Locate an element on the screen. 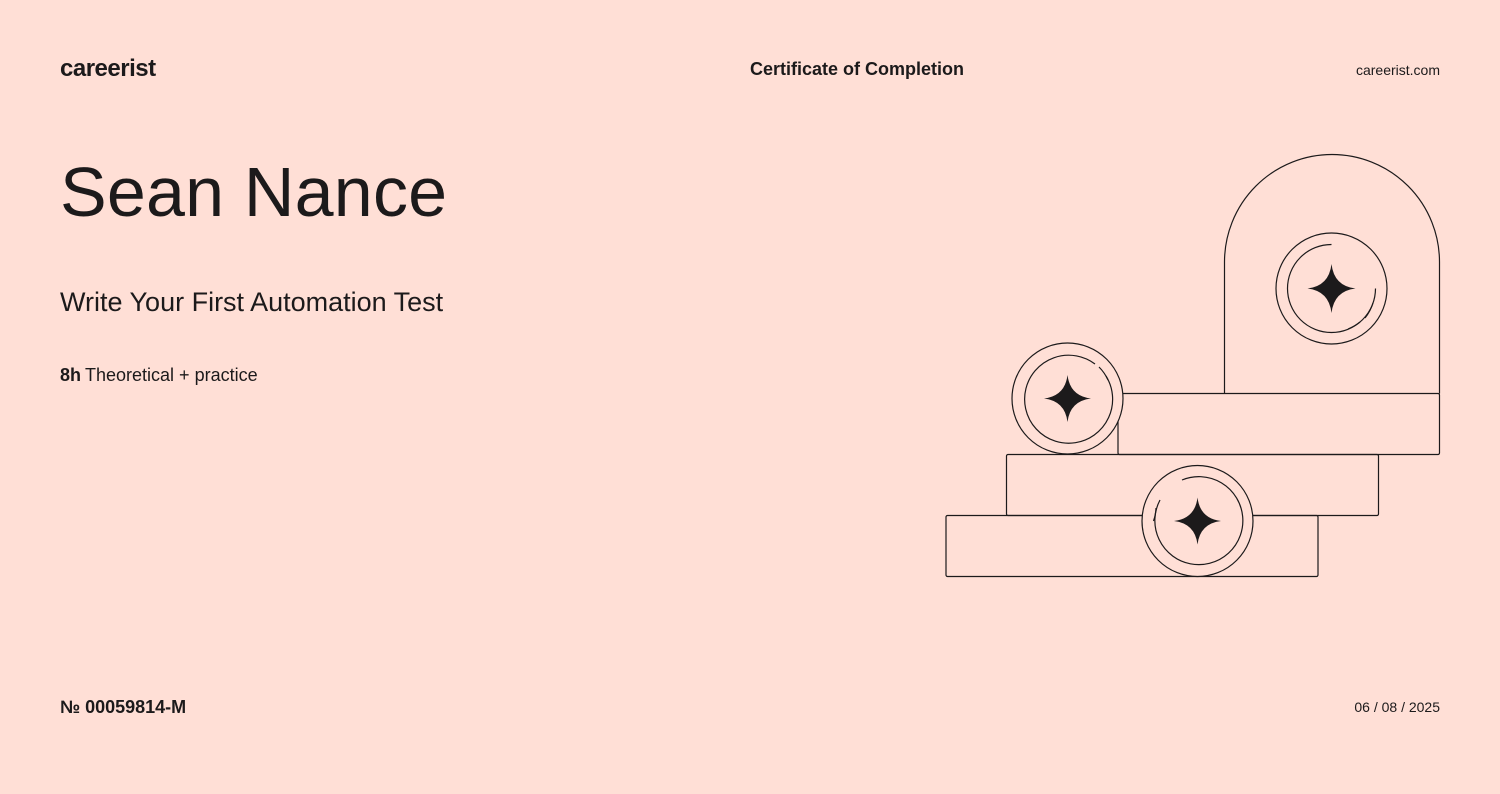 This screenshot has height=794, width=1500. duration-hours: 8h is located at coordinates (71, 375).